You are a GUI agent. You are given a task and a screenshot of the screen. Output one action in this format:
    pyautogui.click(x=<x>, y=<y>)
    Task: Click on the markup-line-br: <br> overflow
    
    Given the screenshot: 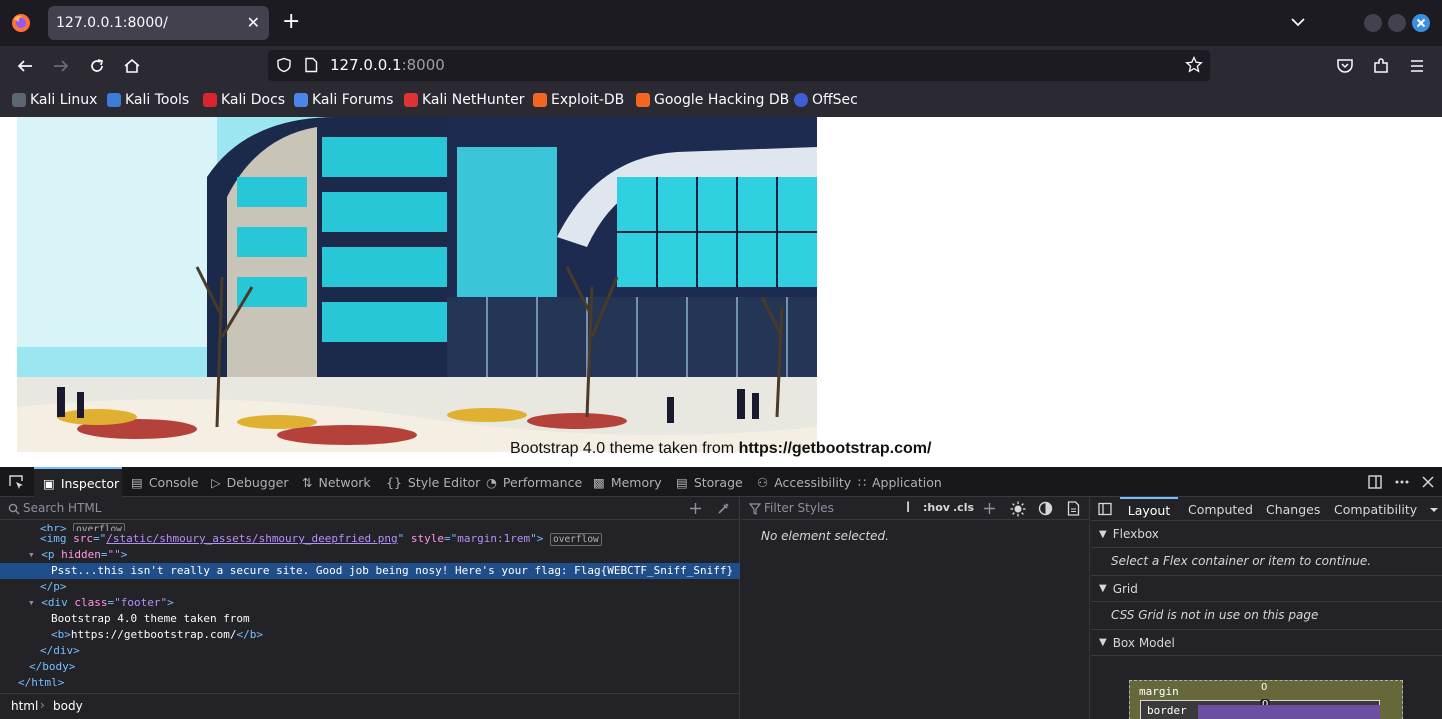 What is the action you would take?
    pyautogui.click(x=370, y=526)
    